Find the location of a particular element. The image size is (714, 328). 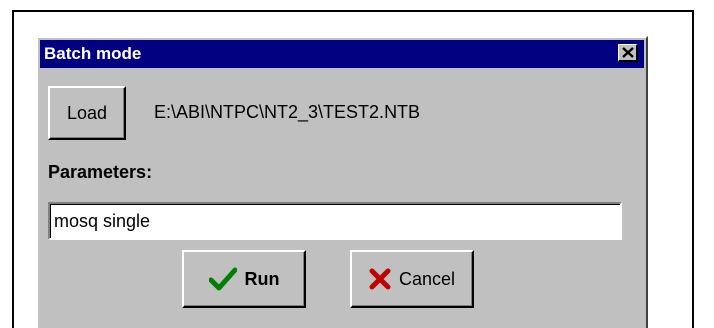

checkmark-icon is located at coordinates (222, 279).